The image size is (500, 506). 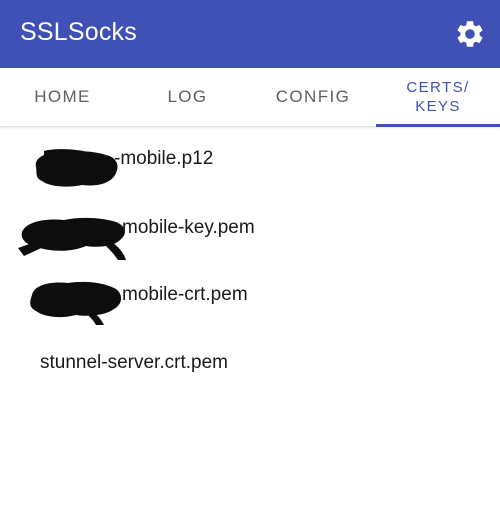 What do you see at coordinates (438, 97) in the screenshot?
I see `tab-certs-keys: CERTS/ KEYS` at bounding box center [438, 97].